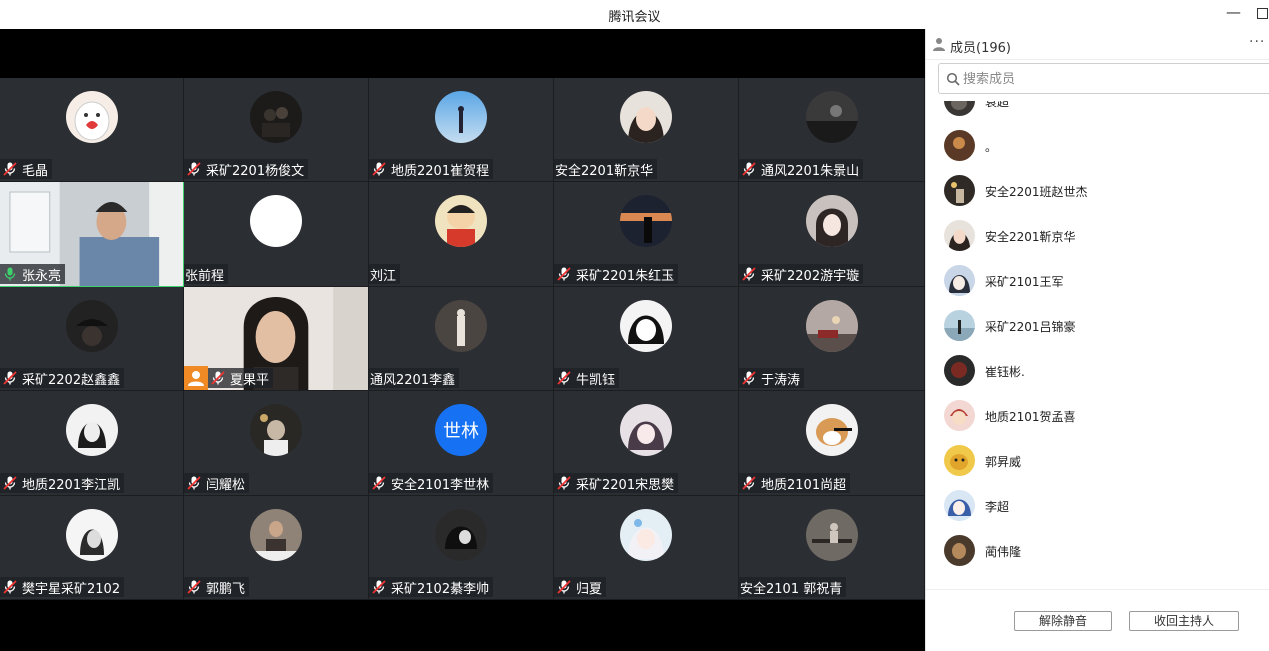 Image resolution: width=1269 pixels, height=651 pixels. I want to click on participant-name-bar: 安全2101 郭祝青, so click(793, 587).